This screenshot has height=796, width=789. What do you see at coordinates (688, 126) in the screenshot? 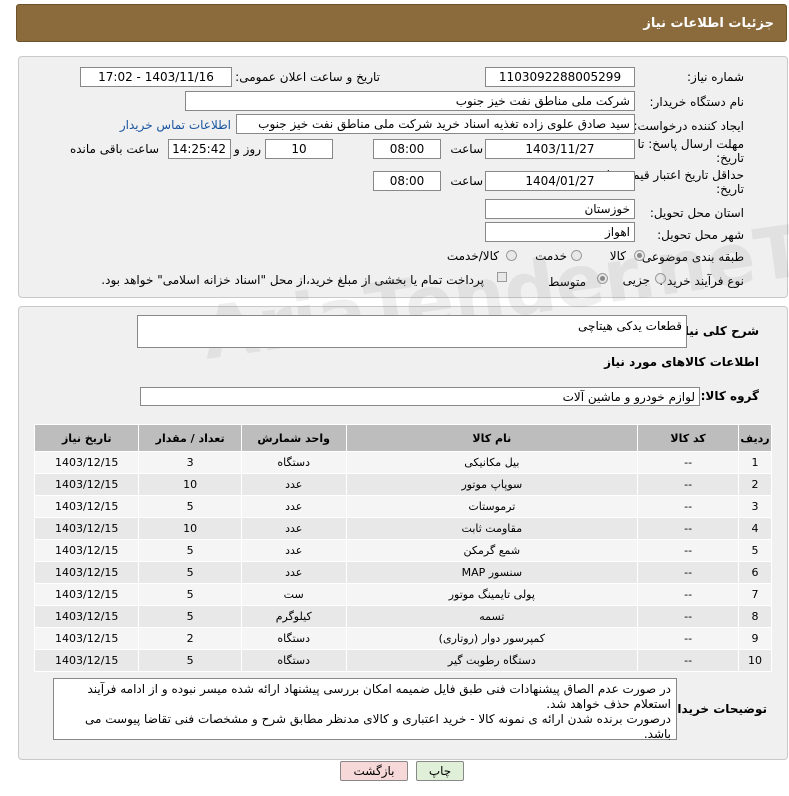
I see `requester-label: ایجاد کننده درخواست:` at bounding box center [688, 126].